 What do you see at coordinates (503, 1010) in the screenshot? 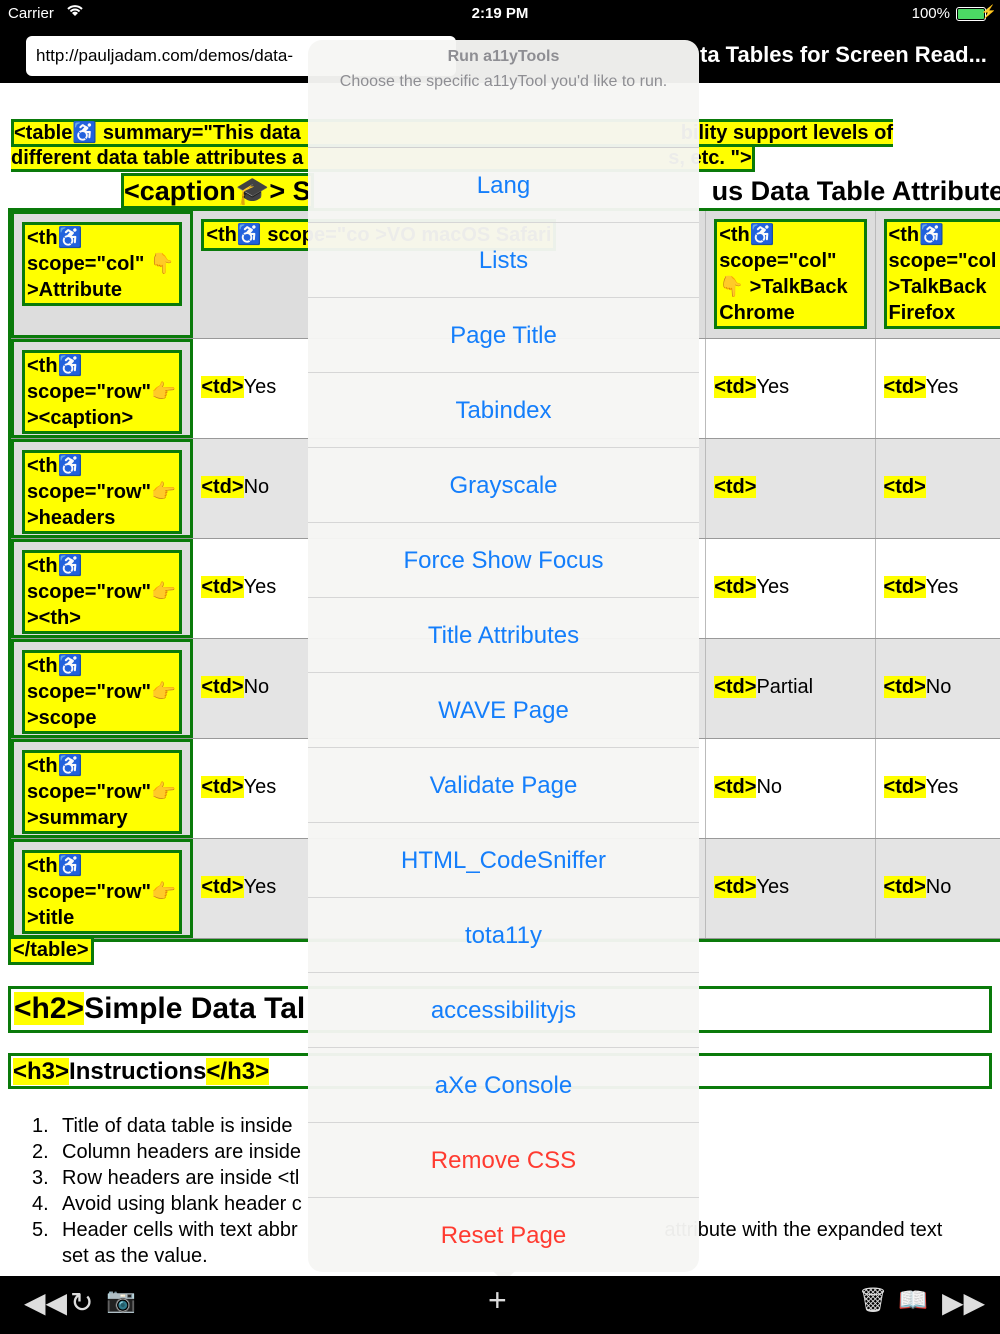
I see `option-accessibilityjs: accessibilityjs` at bounding box center [503, 1010].